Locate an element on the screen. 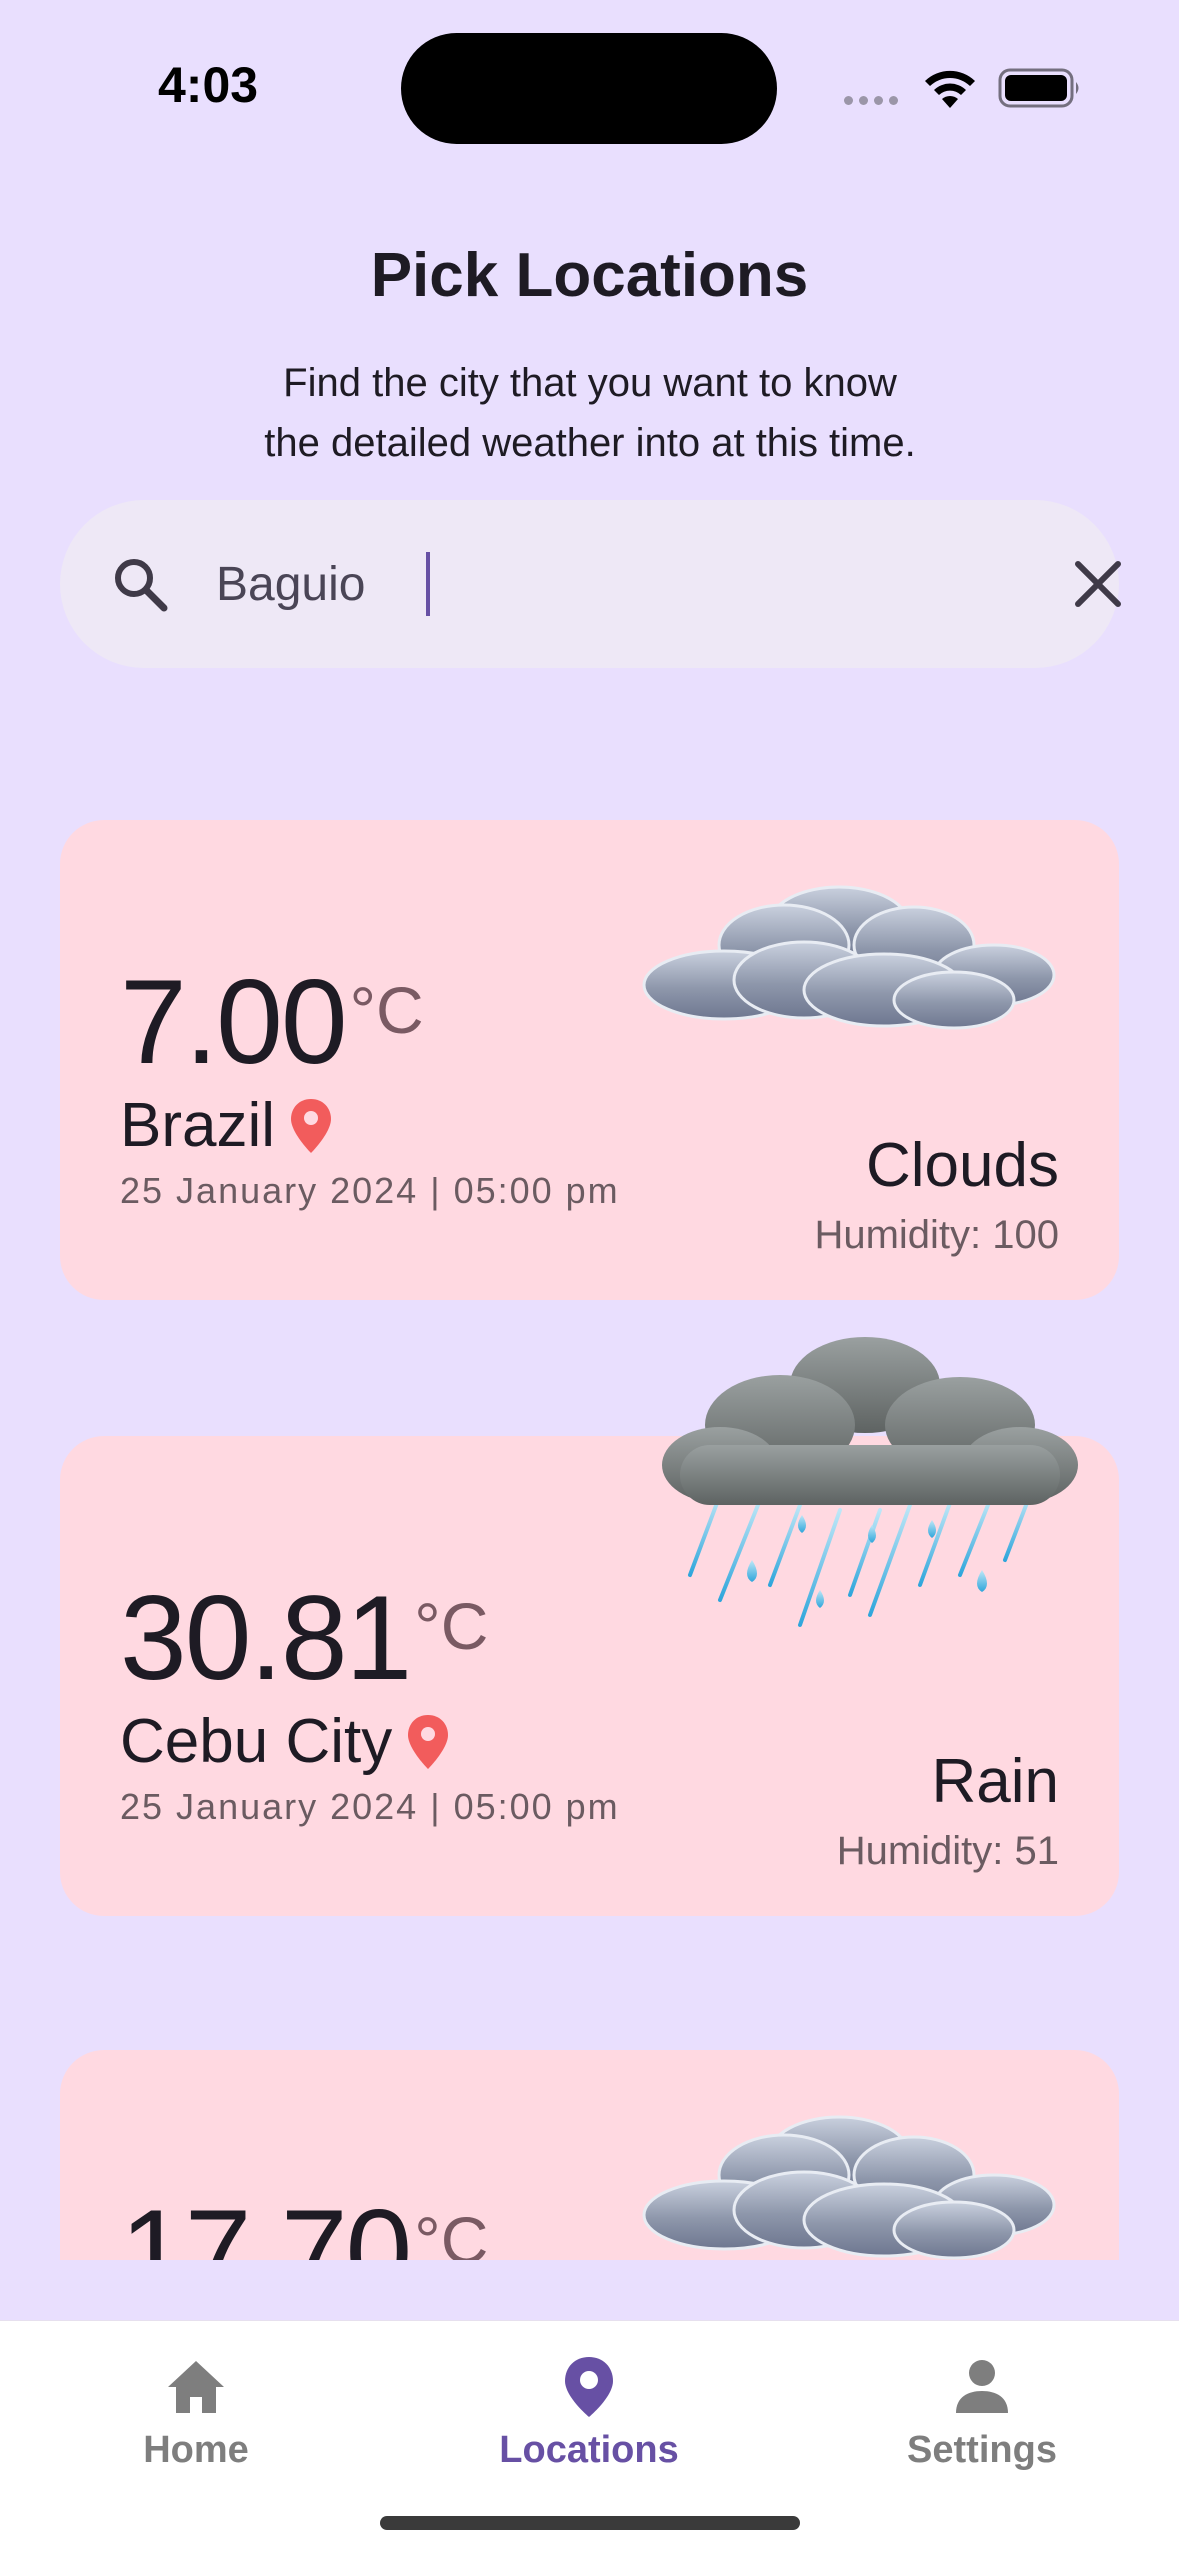  status-bar: 4:03 is located at coordinates (589, 80).